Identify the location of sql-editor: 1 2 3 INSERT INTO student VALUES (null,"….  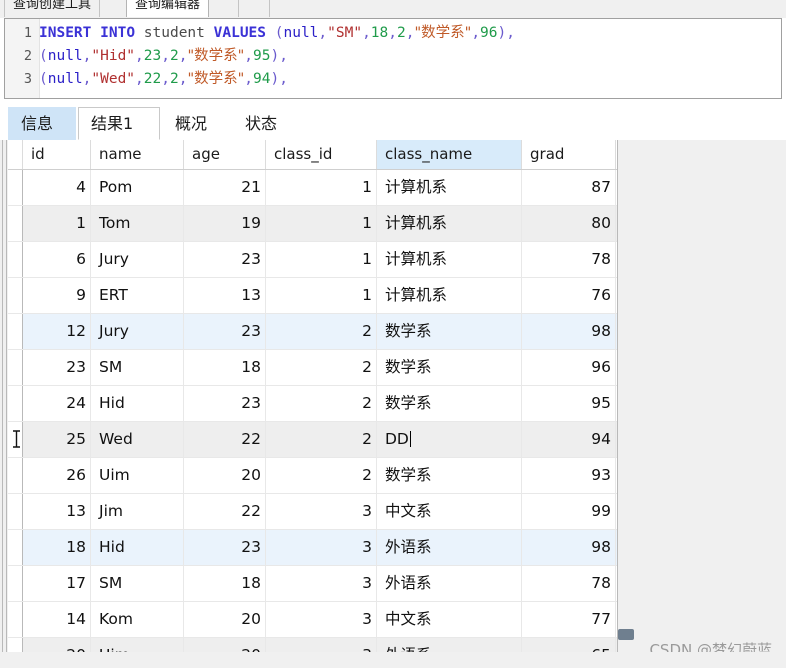
(393, 58).